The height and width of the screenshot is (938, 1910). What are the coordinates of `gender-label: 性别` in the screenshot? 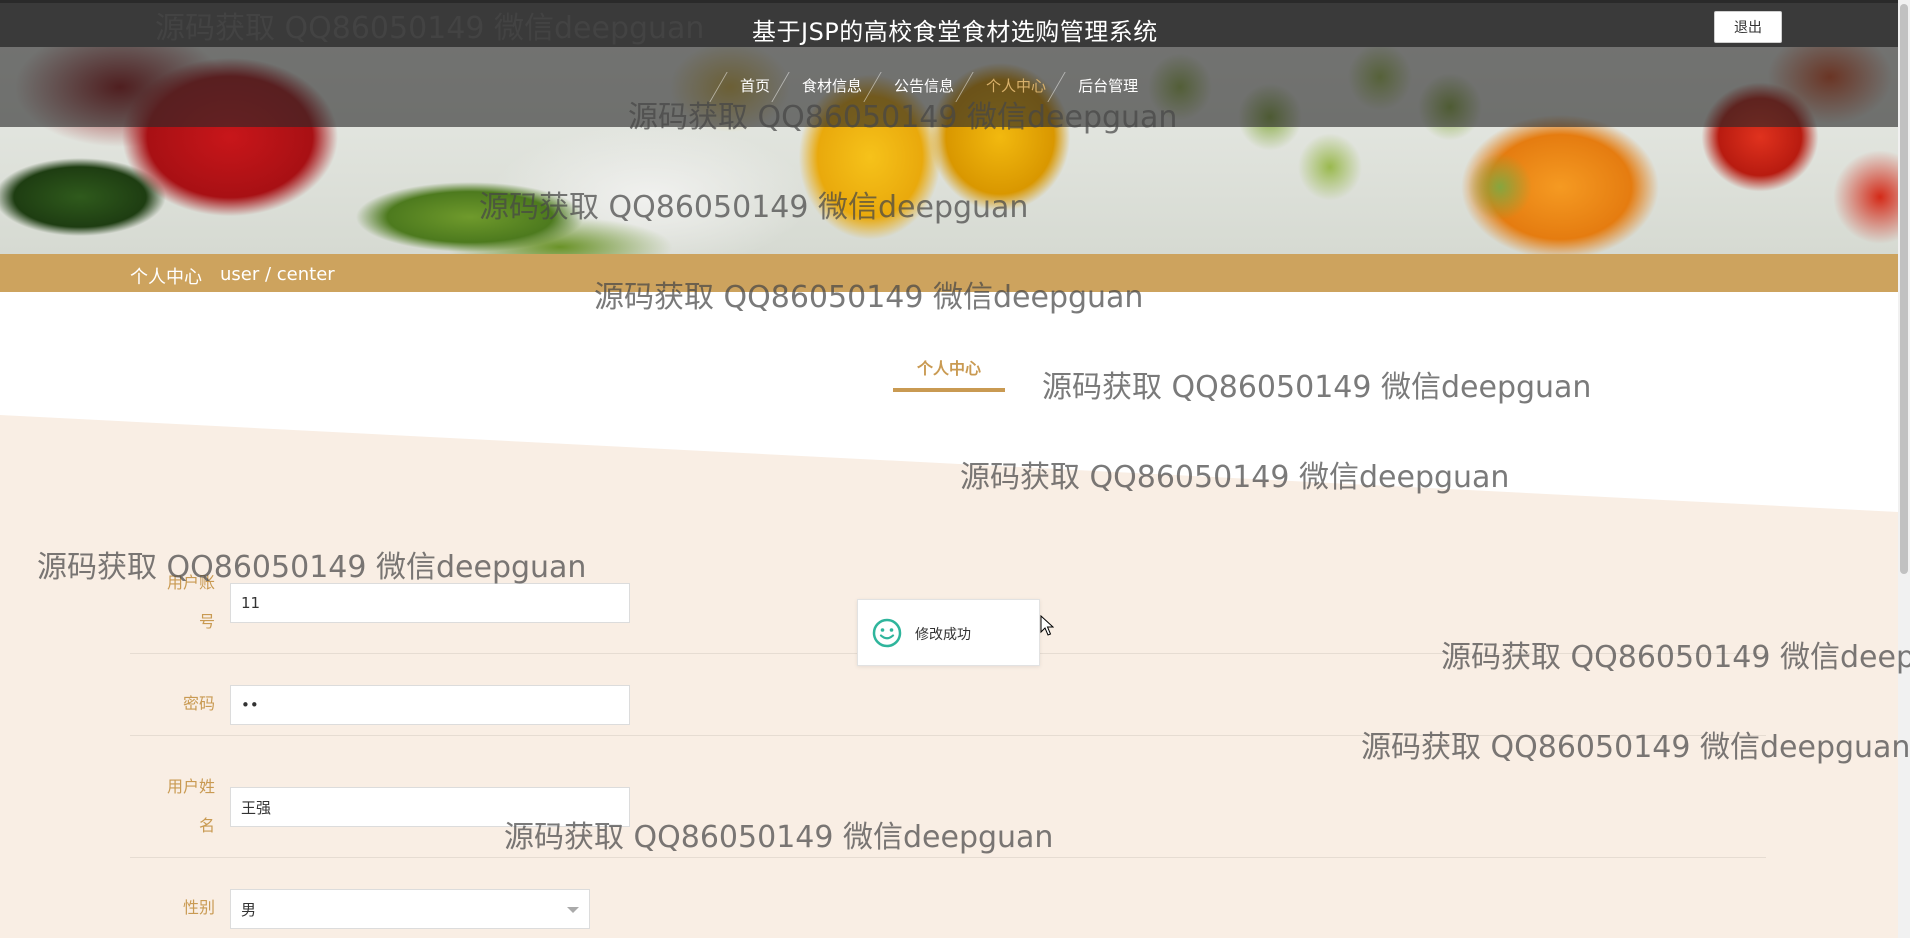 It's located at (198, 907).